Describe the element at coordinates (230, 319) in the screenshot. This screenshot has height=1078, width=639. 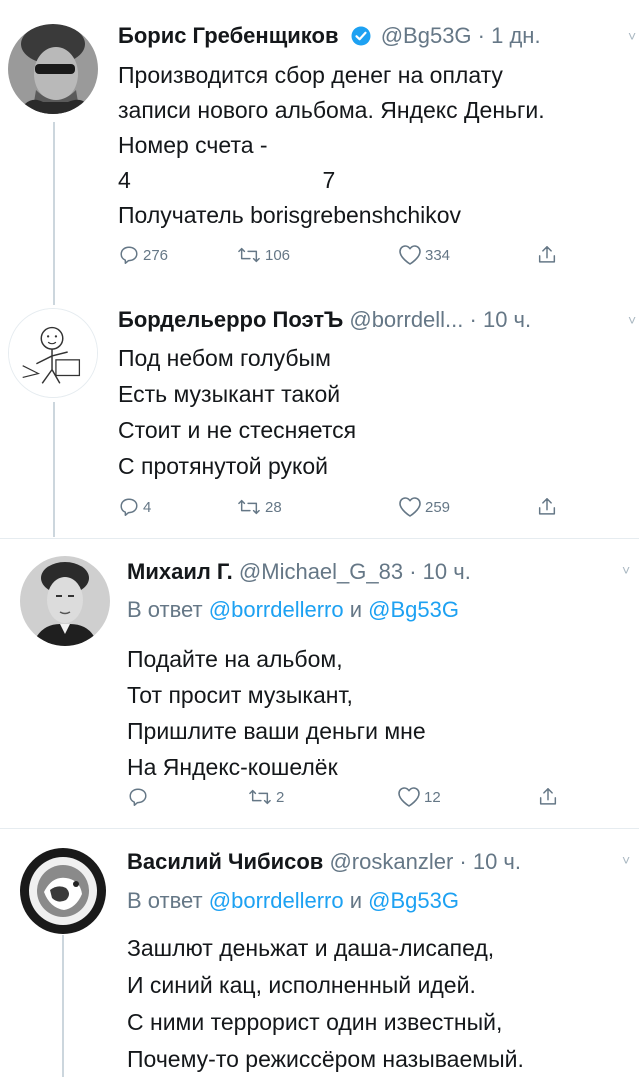
I see `author-name: Бордельерро ПоэтЪ` at that location.